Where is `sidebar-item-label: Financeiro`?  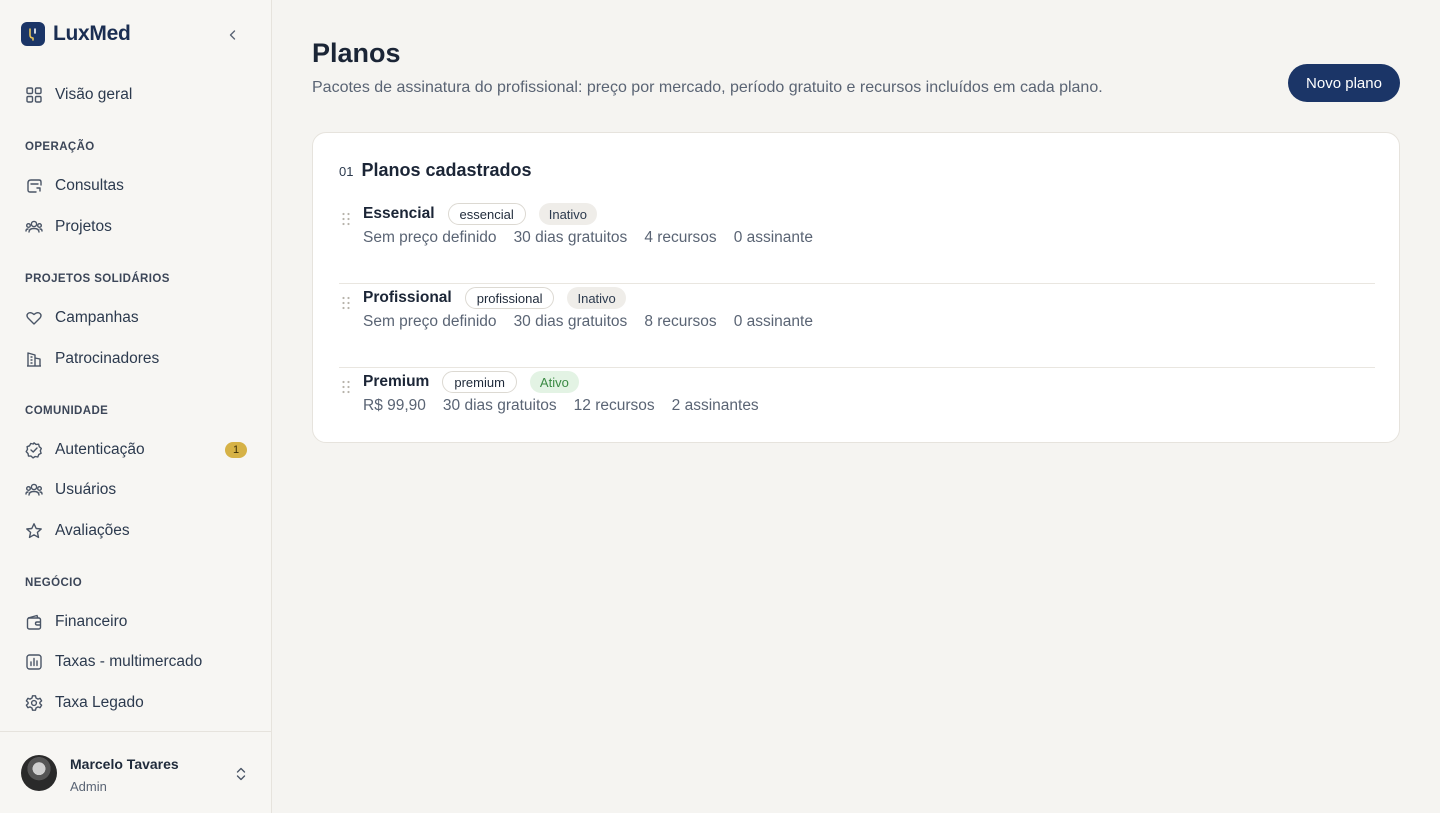 sidebar-item-label: Financeiro is located at coordinates (91, 621).